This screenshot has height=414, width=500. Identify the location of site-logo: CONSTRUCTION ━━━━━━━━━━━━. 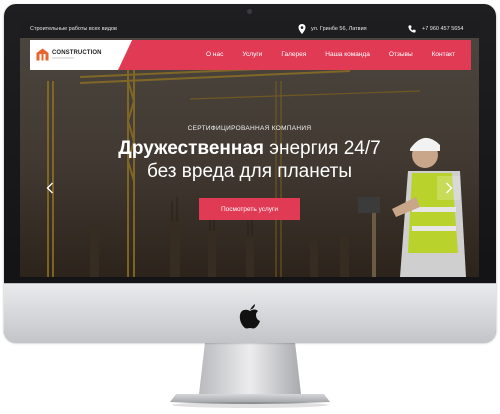
(69, 54).